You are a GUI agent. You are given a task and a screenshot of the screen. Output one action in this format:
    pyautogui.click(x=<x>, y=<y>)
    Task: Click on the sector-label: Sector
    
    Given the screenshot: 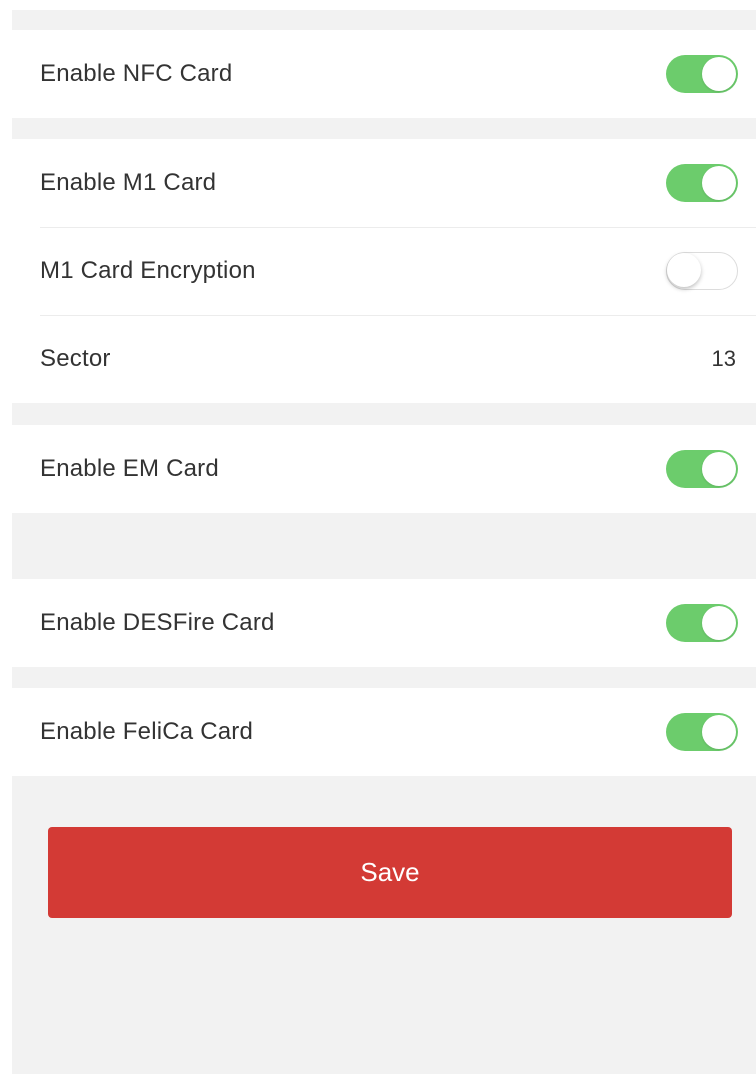 What is the action you would take?
    pyautogui.click(x=75, y=358)
    